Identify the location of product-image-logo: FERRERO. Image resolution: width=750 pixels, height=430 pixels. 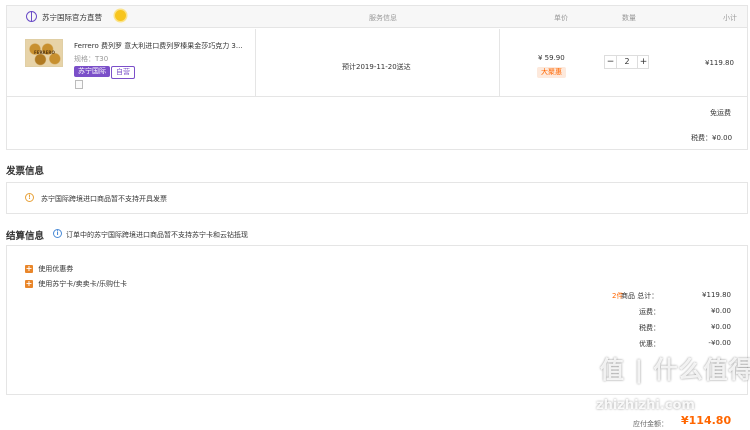
(44, 52).